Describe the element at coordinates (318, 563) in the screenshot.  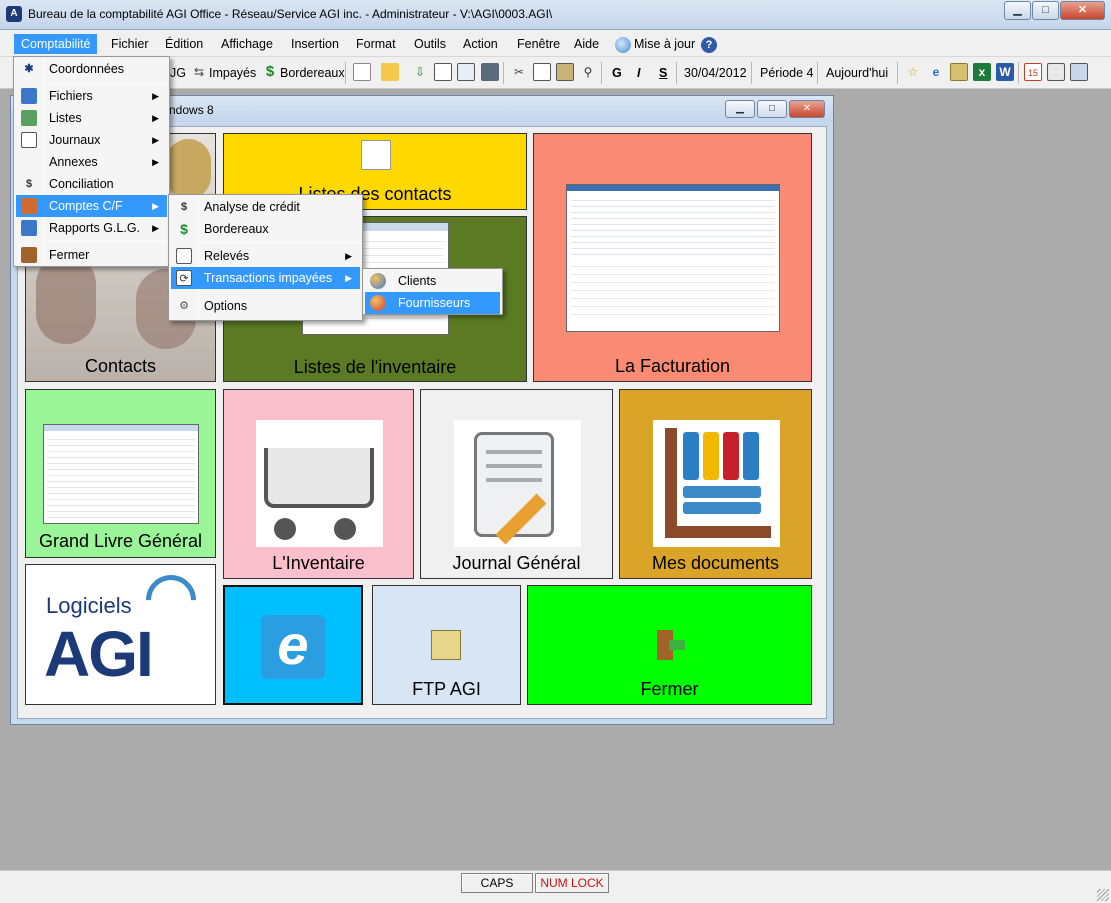
I see `tile-inventaire-label: L'Inventaire` at that location.